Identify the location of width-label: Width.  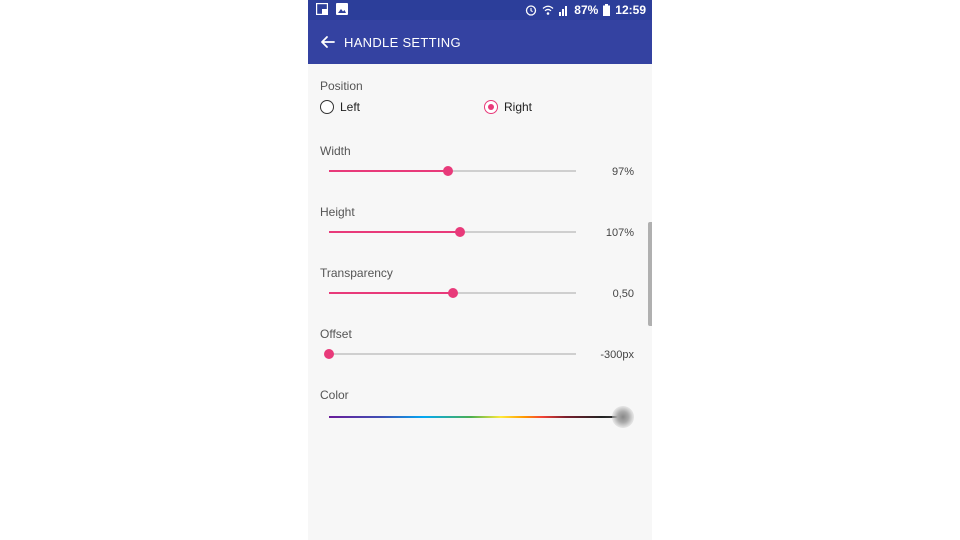
(335, 151).